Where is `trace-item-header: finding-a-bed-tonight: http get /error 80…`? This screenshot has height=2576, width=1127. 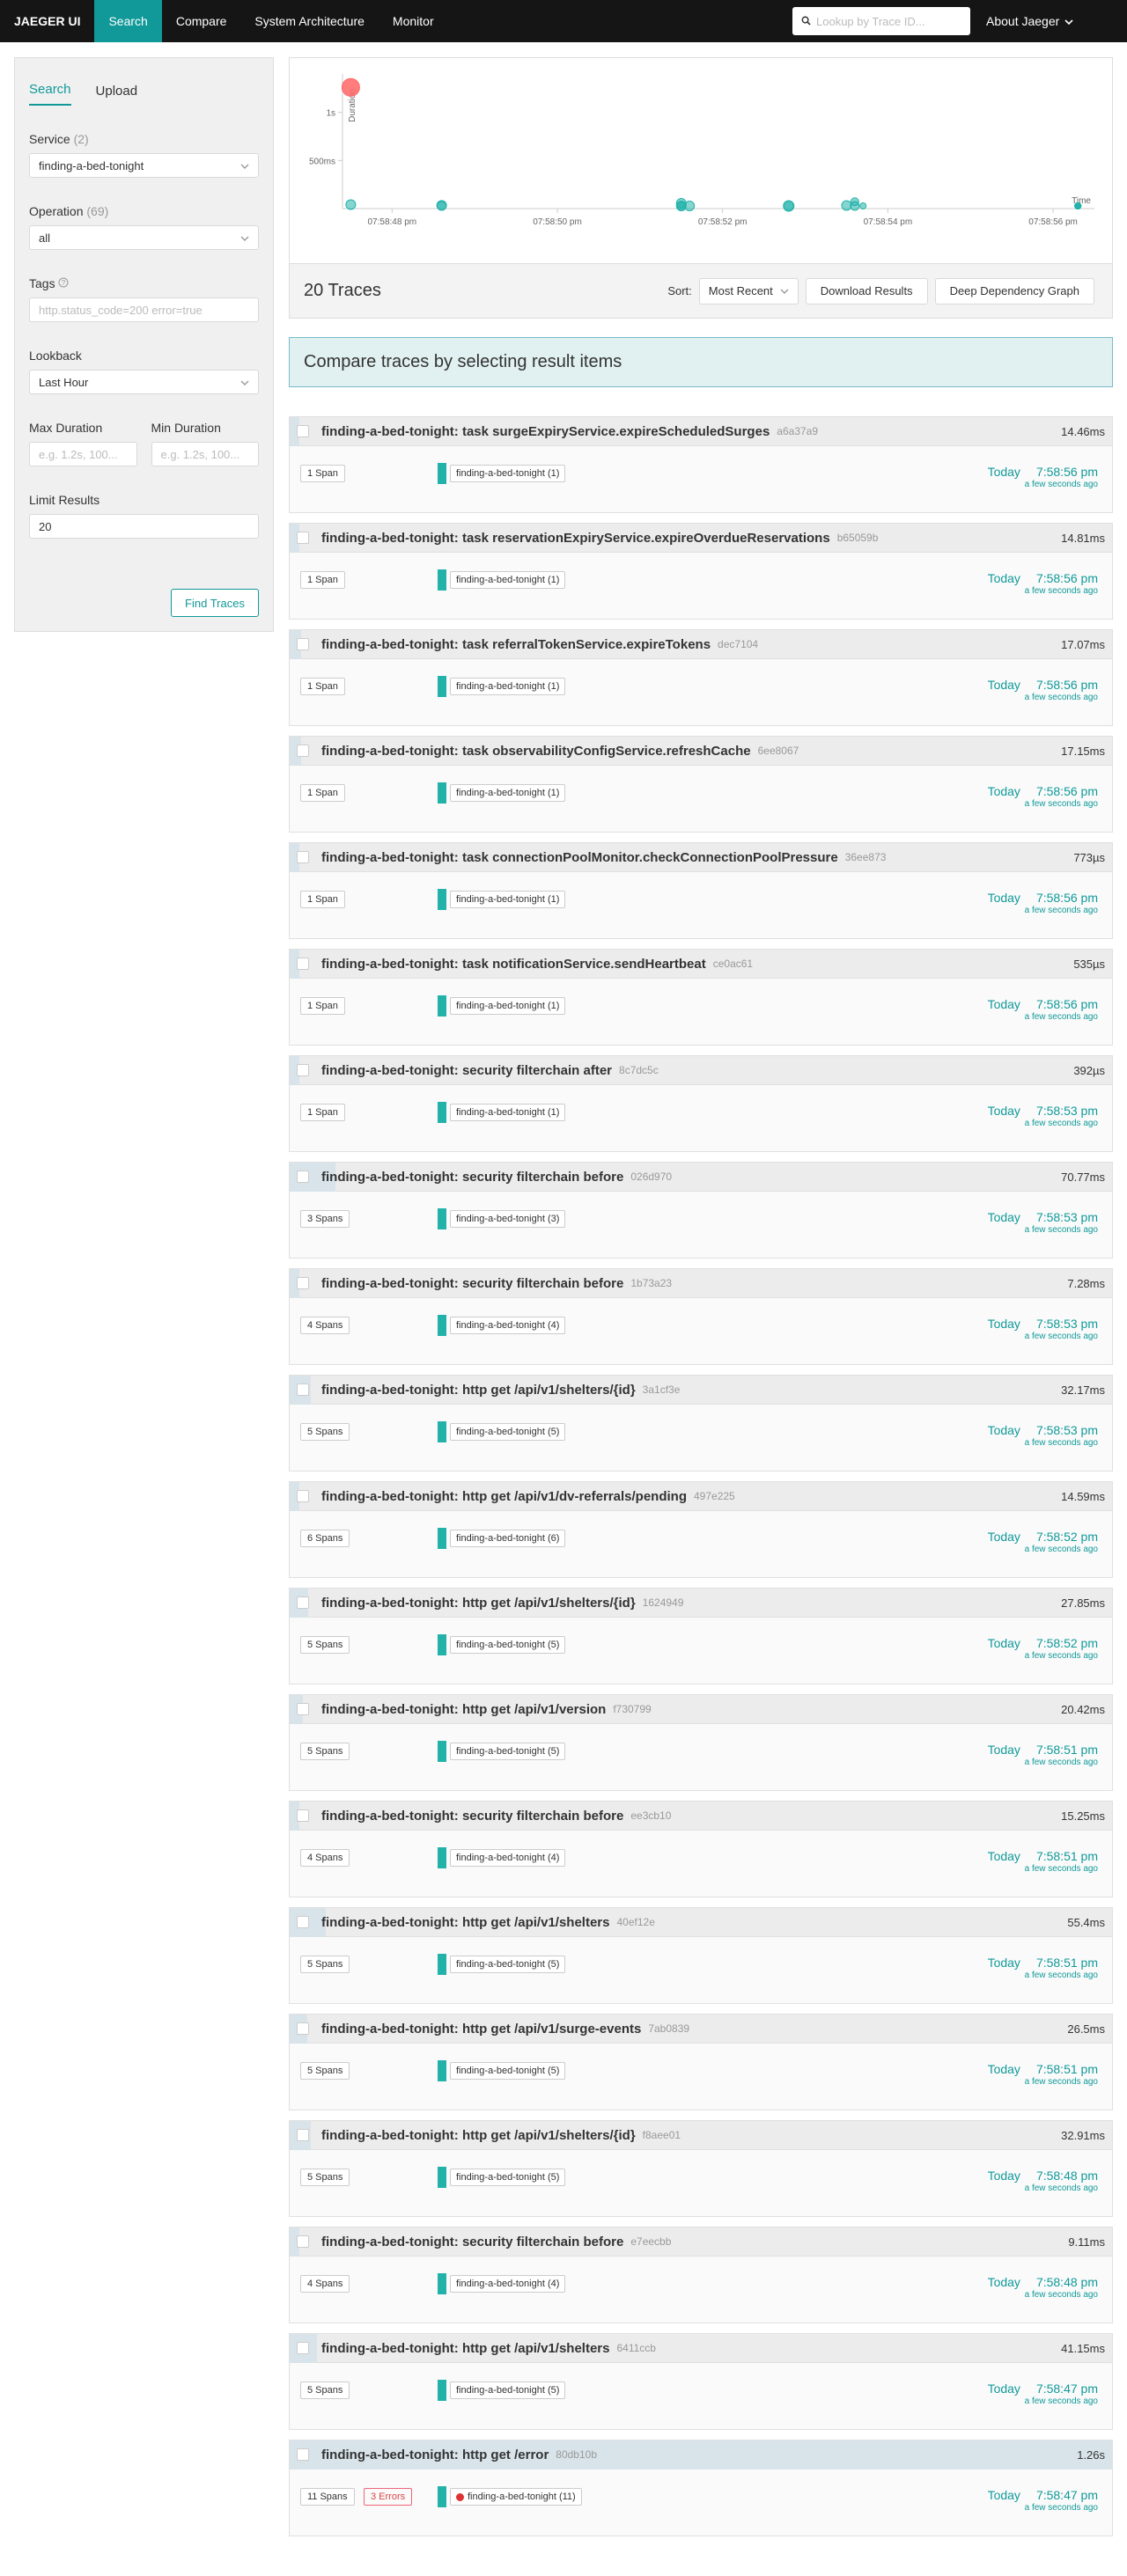
trace-item-header: finding-a-bed-tonight: http get /error 80… is located at coordinates (701, 2455).